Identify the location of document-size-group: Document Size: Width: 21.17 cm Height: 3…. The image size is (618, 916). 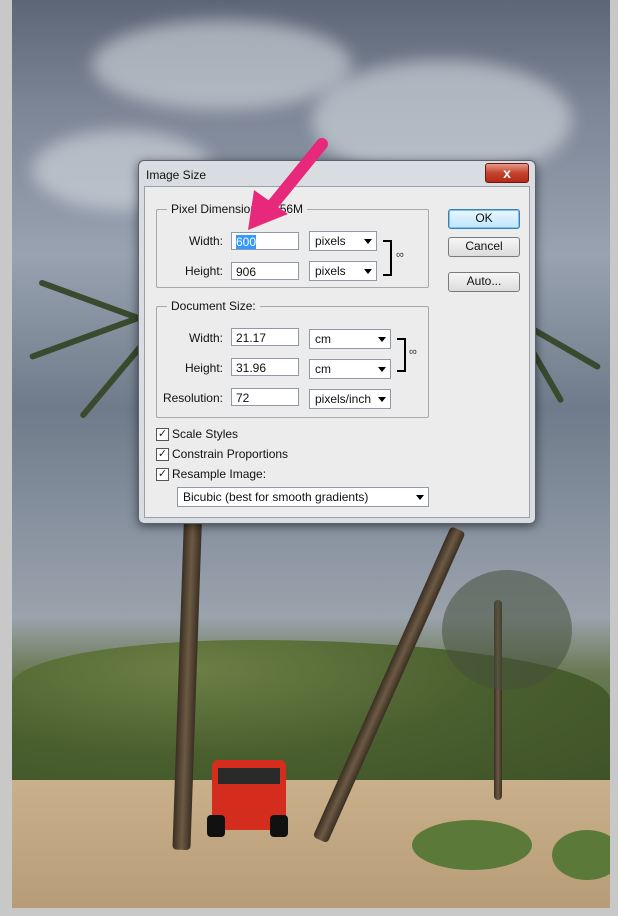
(292, 358).